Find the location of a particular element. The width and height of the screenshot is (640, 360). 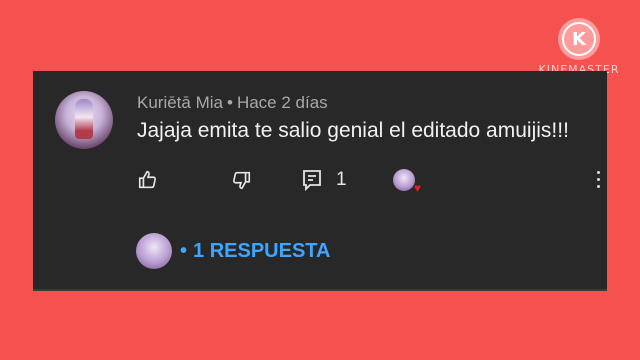

more-vertical-icon is located at coordinates (598, 179).